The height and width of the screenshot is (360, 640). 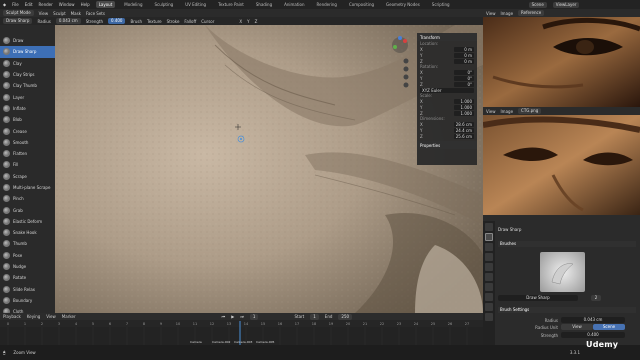 I want to click on view-layer-selector: ViewLayer, so click(x=566, y=4).